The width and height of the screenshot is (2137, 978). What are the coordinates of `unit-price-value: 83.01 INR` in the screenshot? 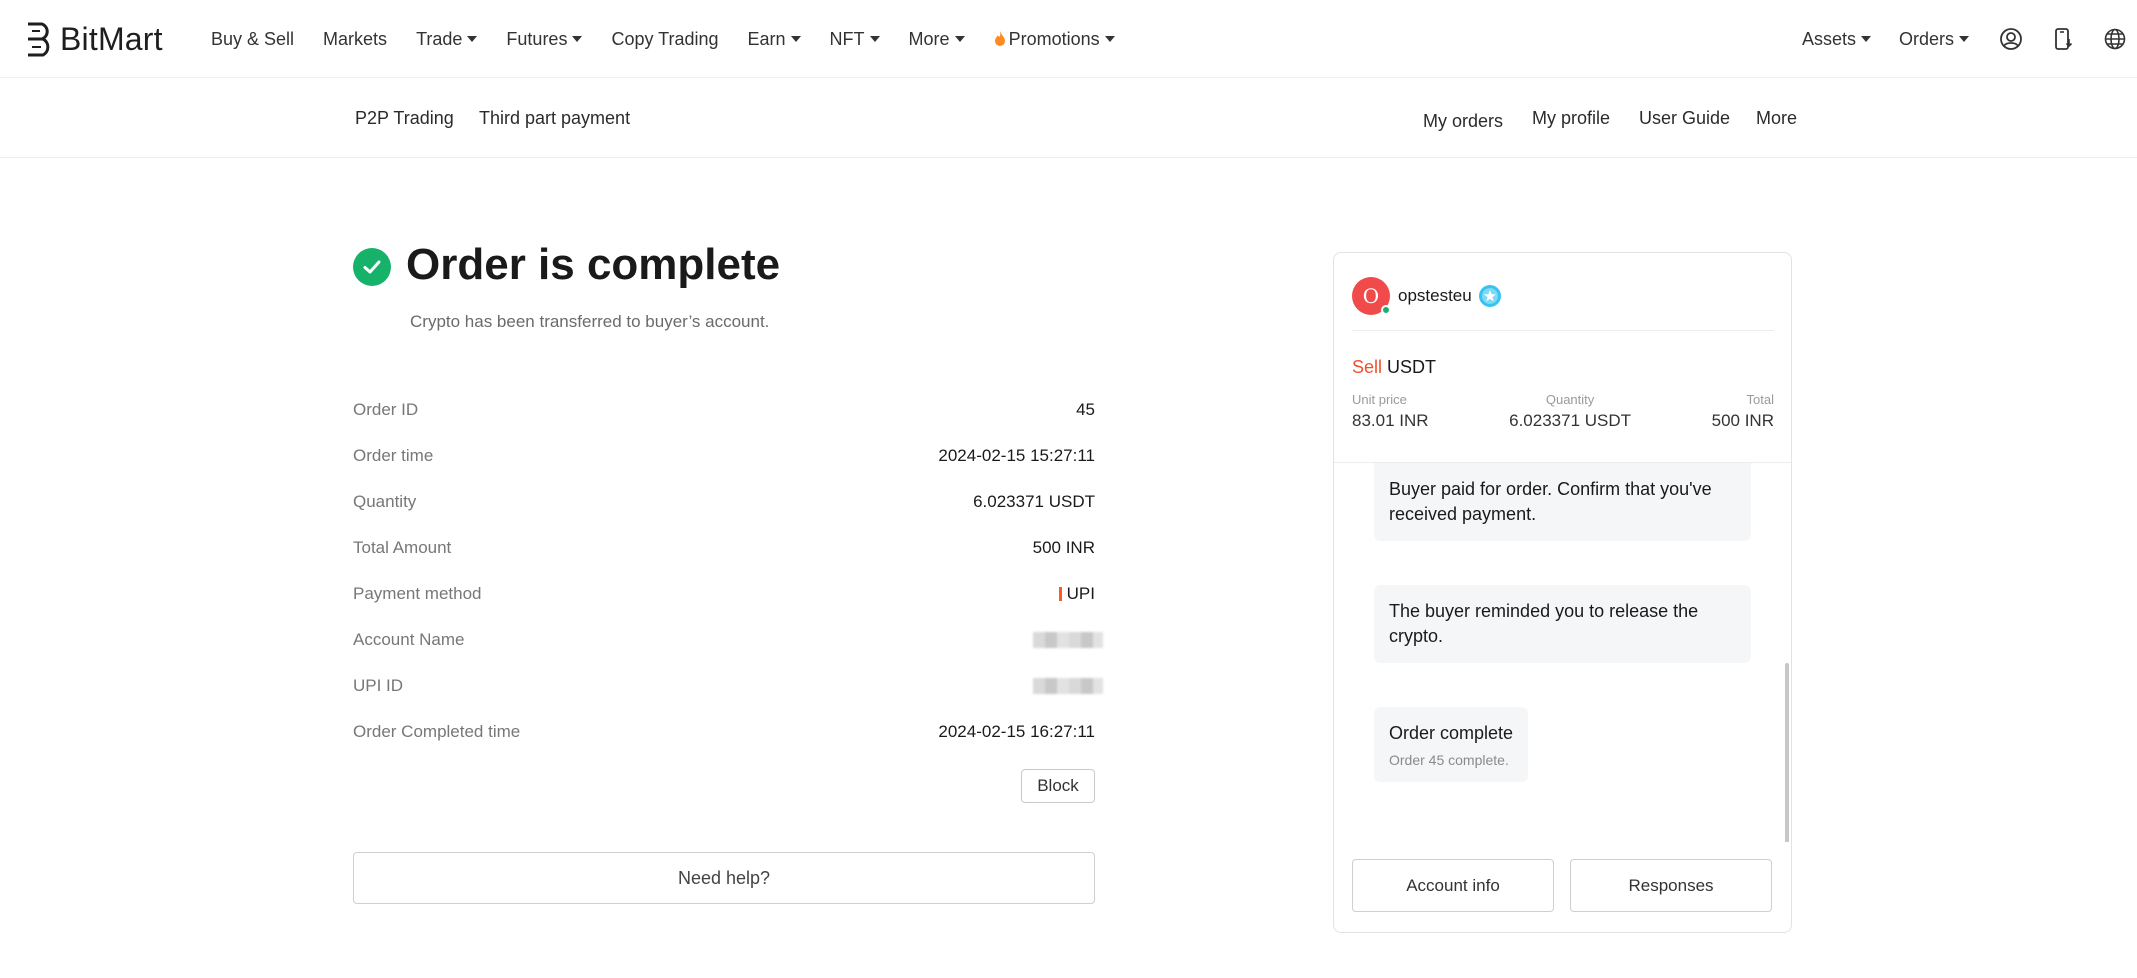 It's located at (1390, 420).